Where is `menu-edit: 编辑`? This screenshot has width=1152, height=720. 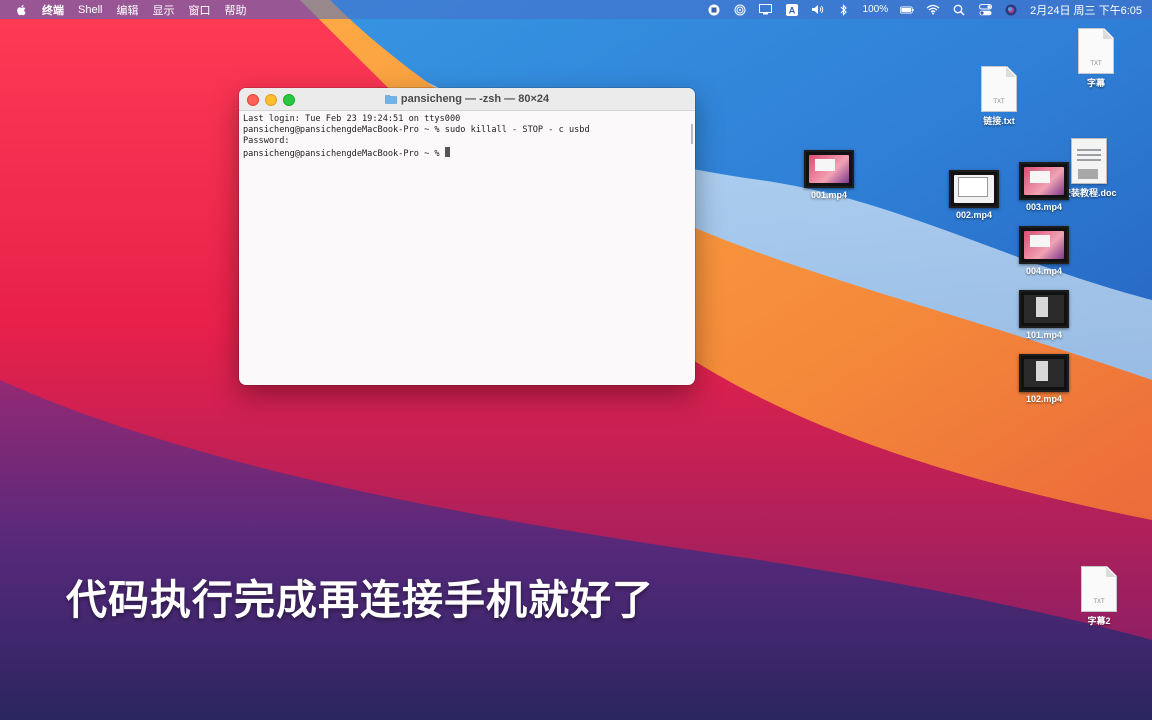
menu-edit: 编辑 is located at coordinates (127, 10).